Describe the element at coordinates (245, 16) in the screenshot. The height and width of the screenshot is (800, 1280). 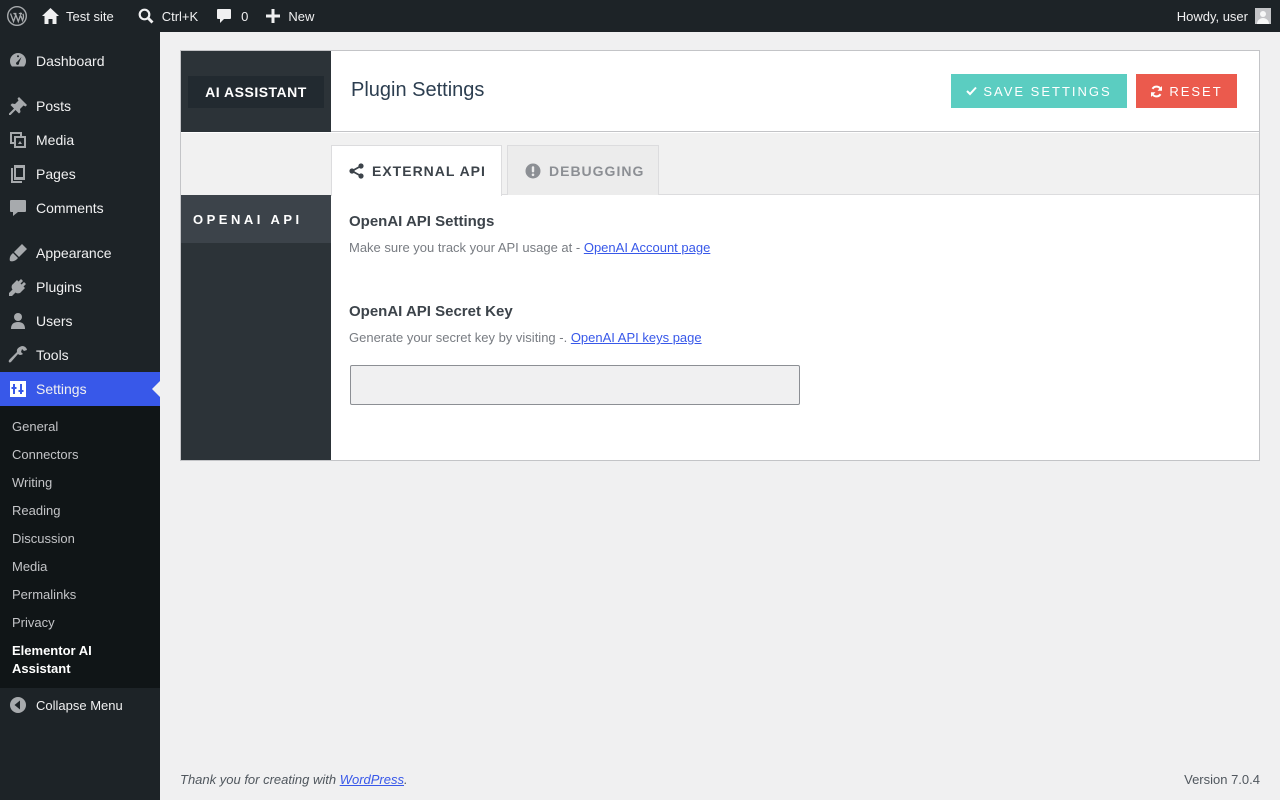
I see `comments-count: 0` at that location.